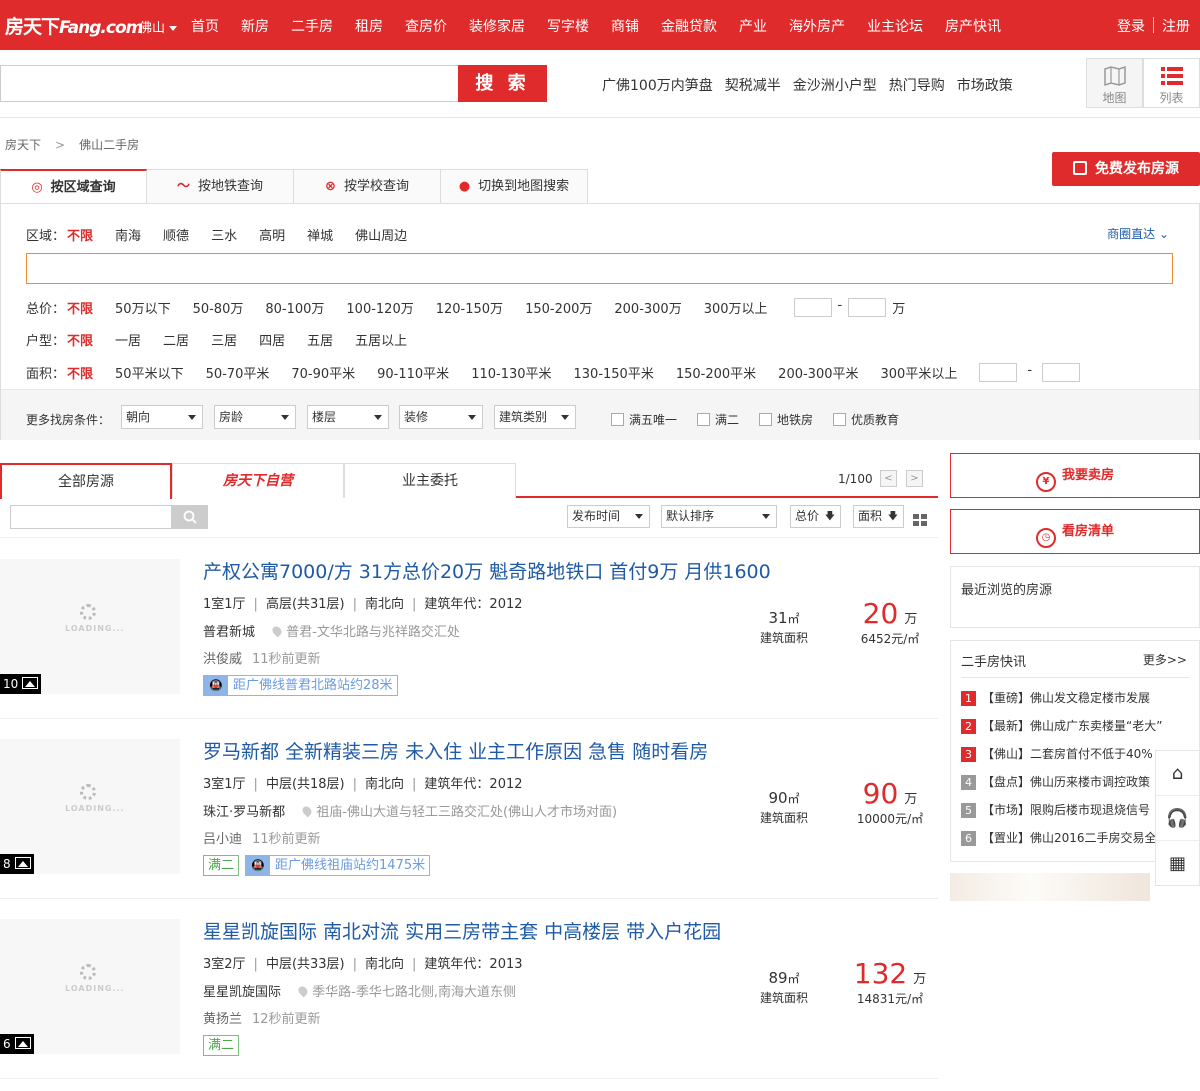 This screenshot has width=1200, height=1091. Describe the element at coordinates (128, 234) in the screenshot. I see `filter-option: 南海` at that location.